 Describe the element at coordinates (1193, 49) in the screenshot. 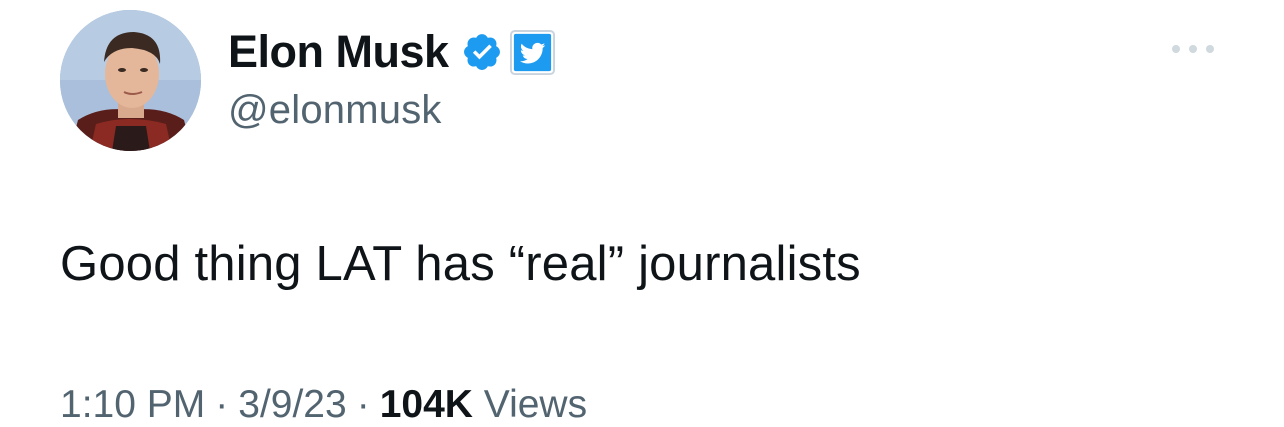

I see `more-options-icon` at that location.